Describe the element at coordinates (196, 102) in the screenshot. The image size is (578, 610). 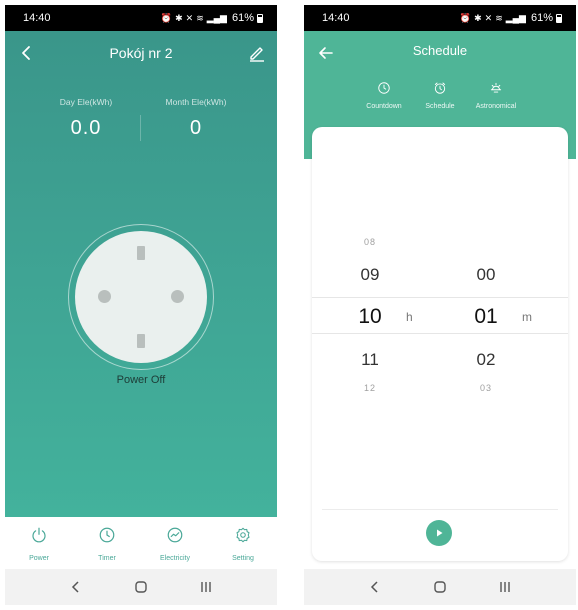
I see `stat-label: Month Ele(kWh)` at that location.